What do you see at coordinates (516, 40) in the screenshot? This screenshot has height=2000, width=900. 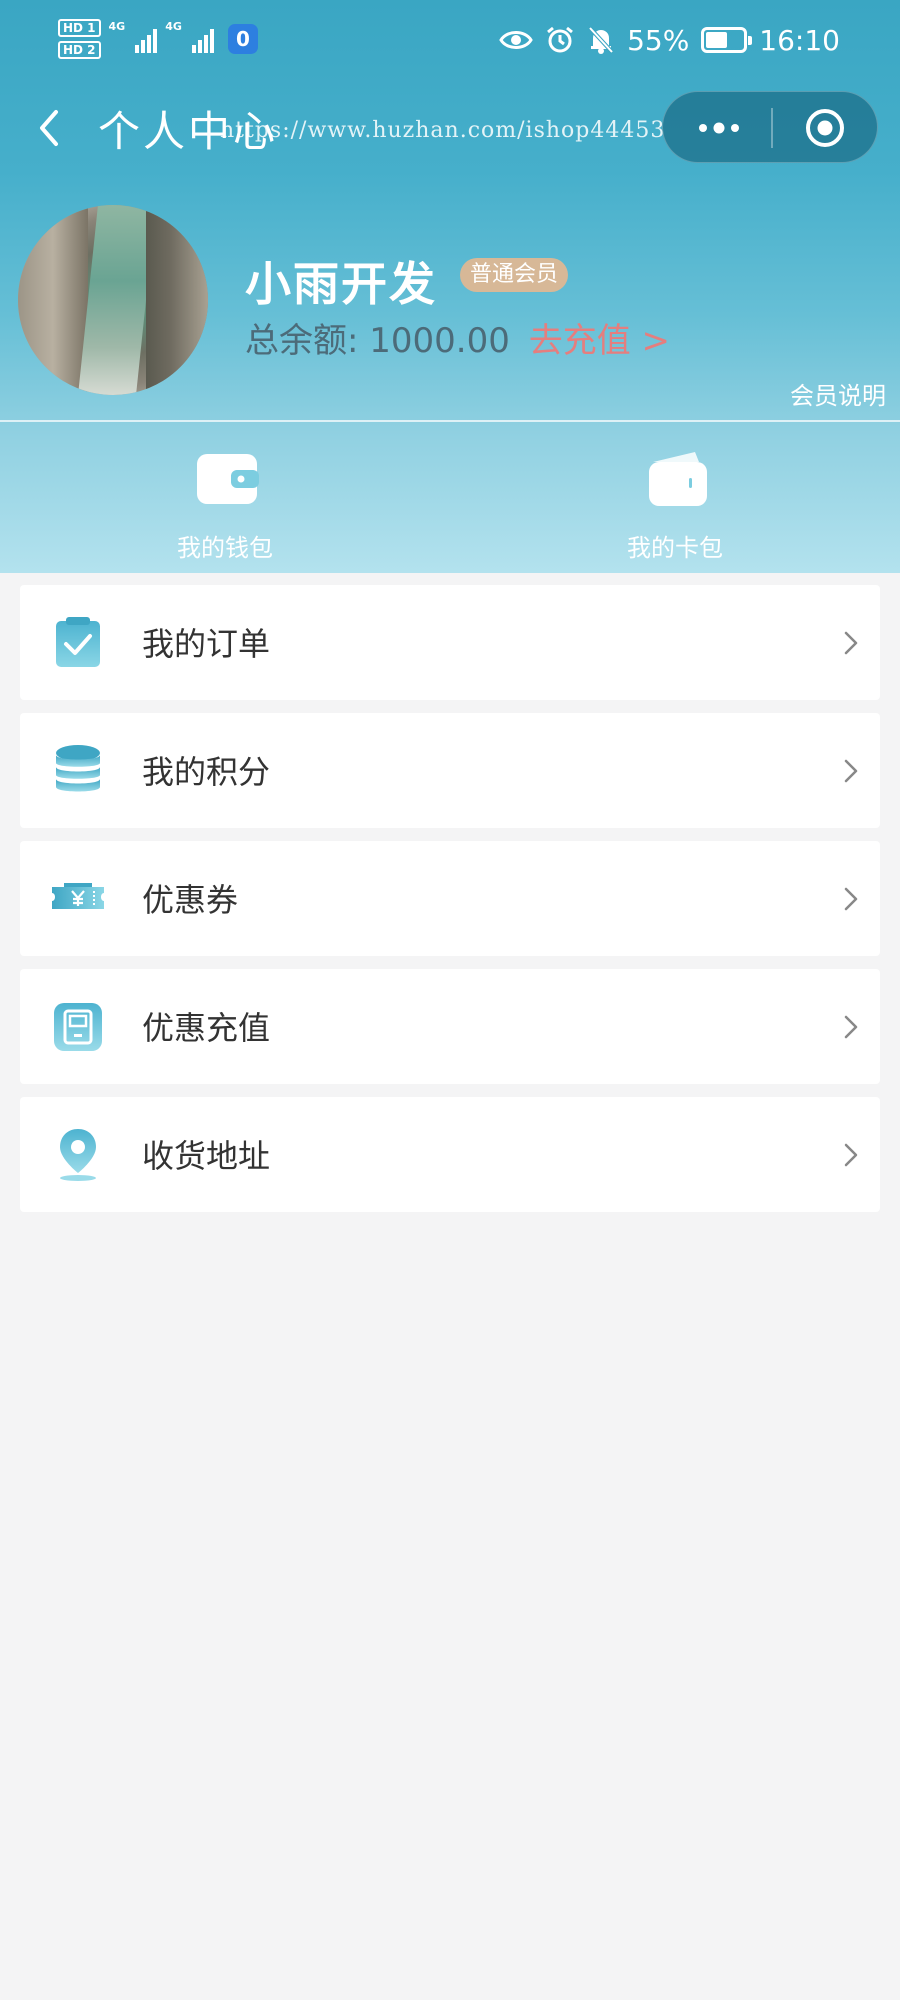 I see `eye-icon` at bounding box center [516, 40].